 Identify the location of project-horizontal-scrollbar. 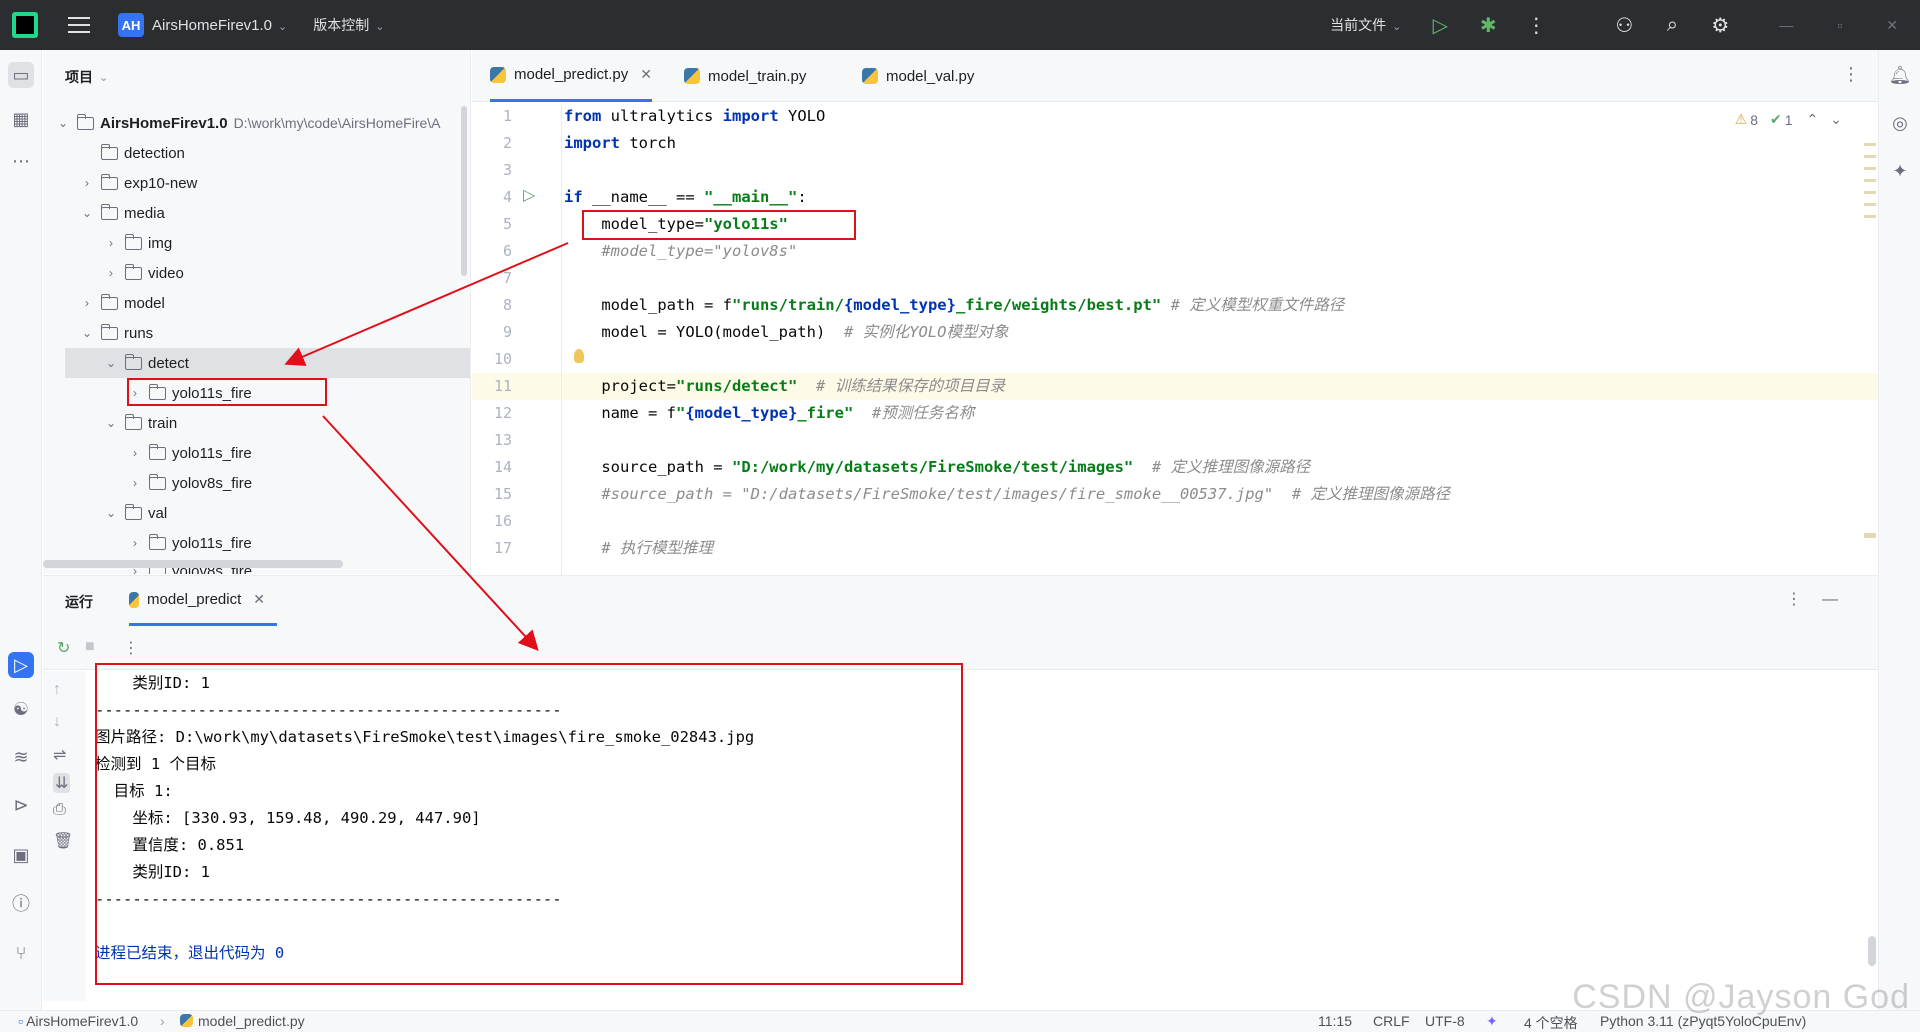
(193, 564).